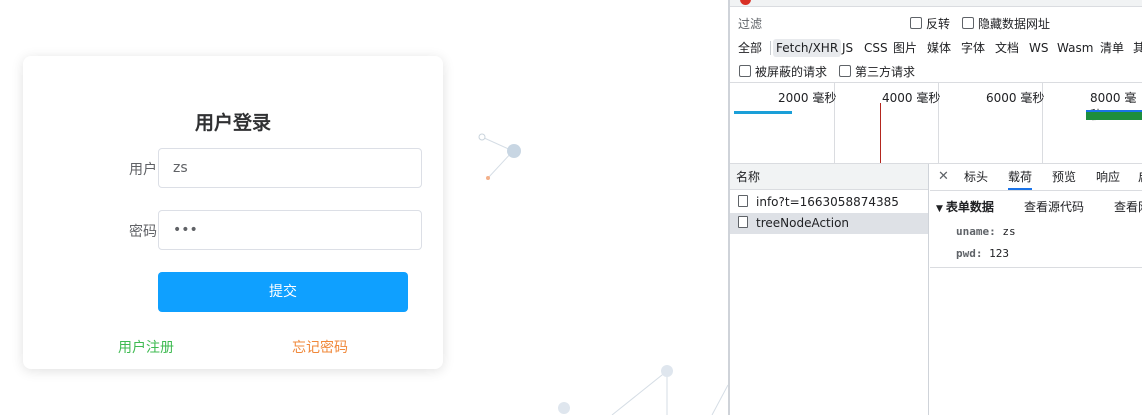 This screenshot has height=415, width=1142. Describe the element at coordinates (1112, 48) in the screenshot. I see `type-manifest: 清单` at that location.